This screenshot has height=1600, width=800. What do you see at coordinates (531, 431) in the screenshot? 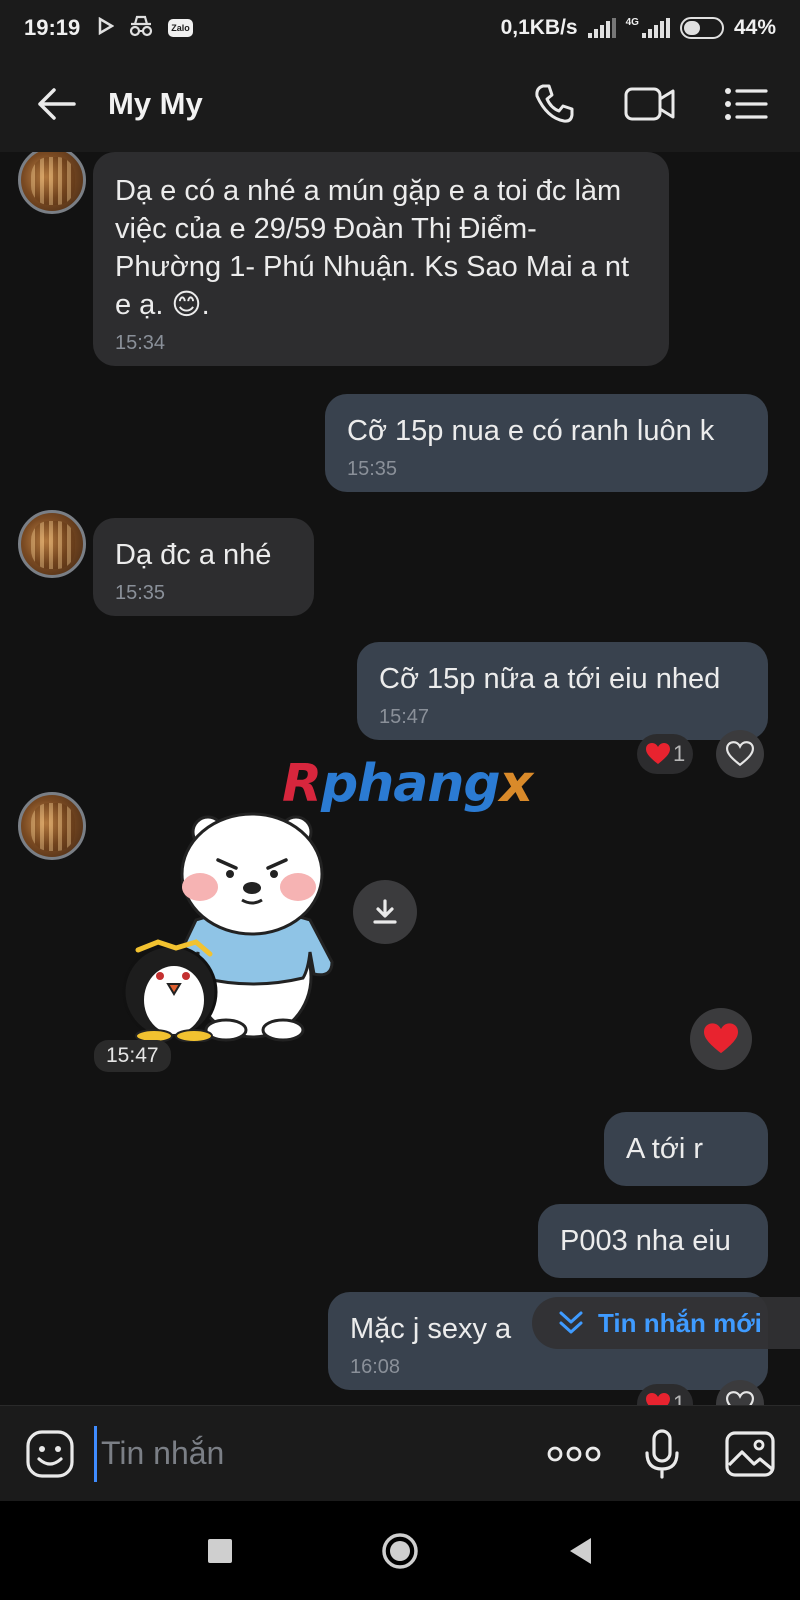
I see `message-text: Cỡ 15p nua e có ranh luôn k` at bounding box center [531, 431].